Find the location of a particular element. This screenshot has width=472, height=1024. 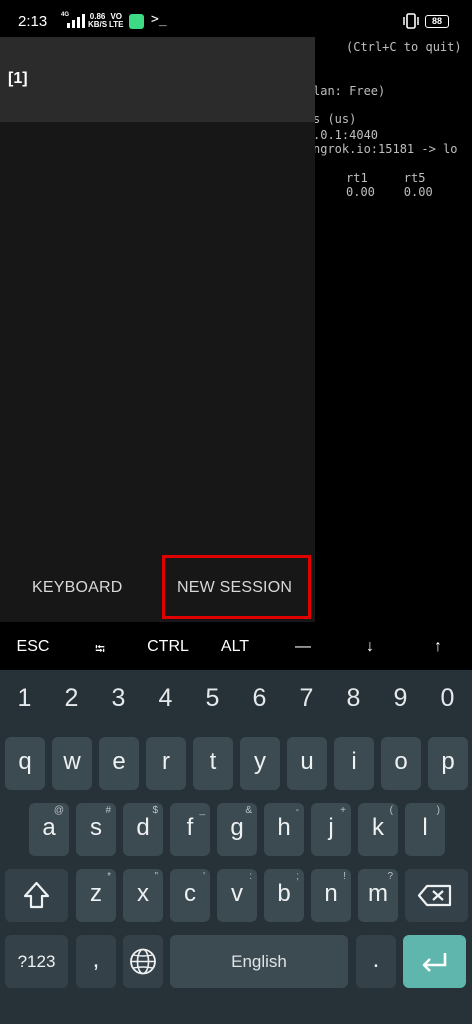

key-2: 2 is located at coordinates (71, 698).